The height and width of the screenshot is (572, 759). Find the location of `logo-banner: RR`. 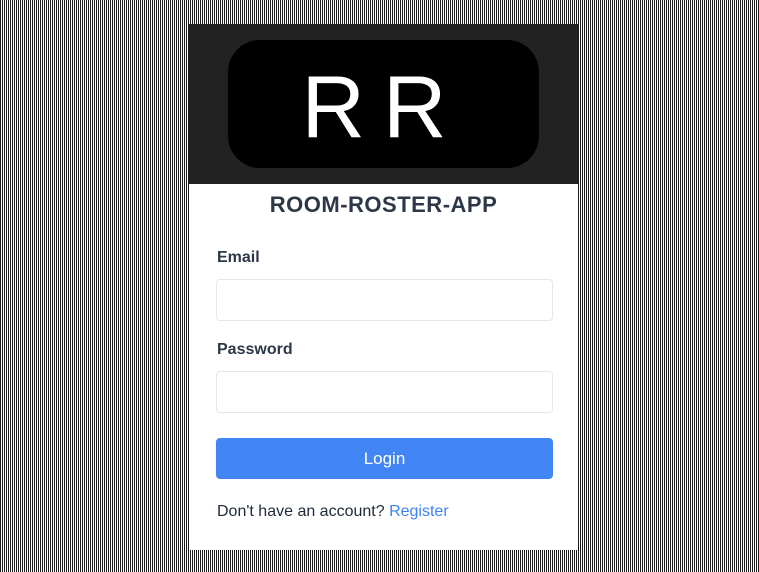

logo-banner: RR is located at coordinates (383, 104).